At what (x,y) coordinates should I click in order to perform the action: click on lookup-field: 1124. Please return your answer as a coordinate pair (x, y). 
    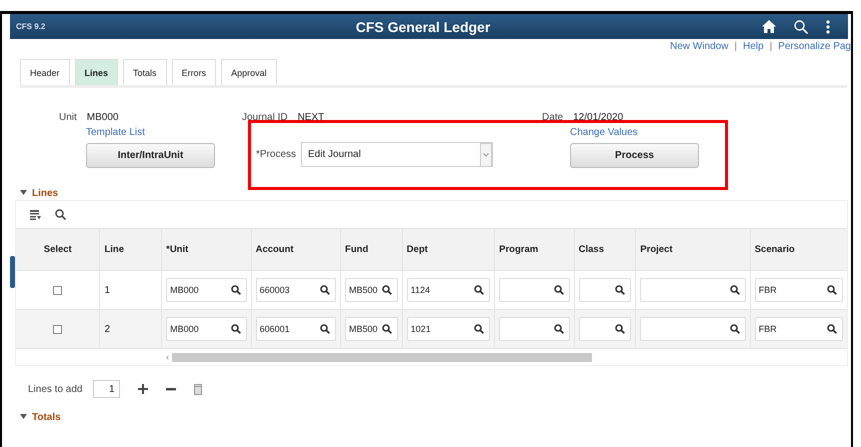
    Looking at the image, I should click on (448, 290).